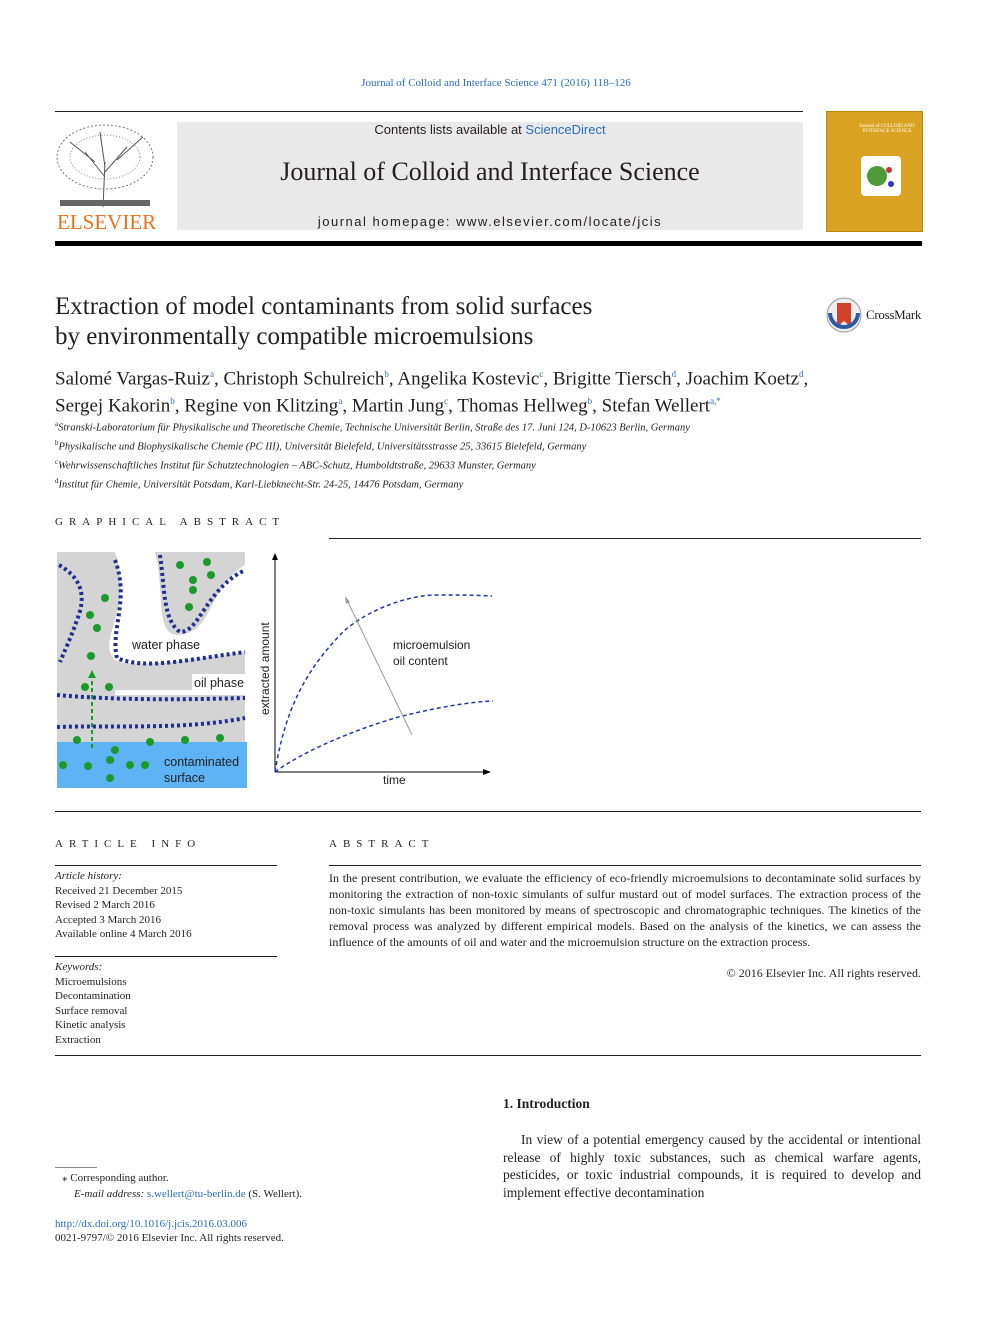 The width and height of the screenshot is (992, 1323). I want to click on homepage-url: www.elsevier.com/locate/jcis, so click(559, 221).